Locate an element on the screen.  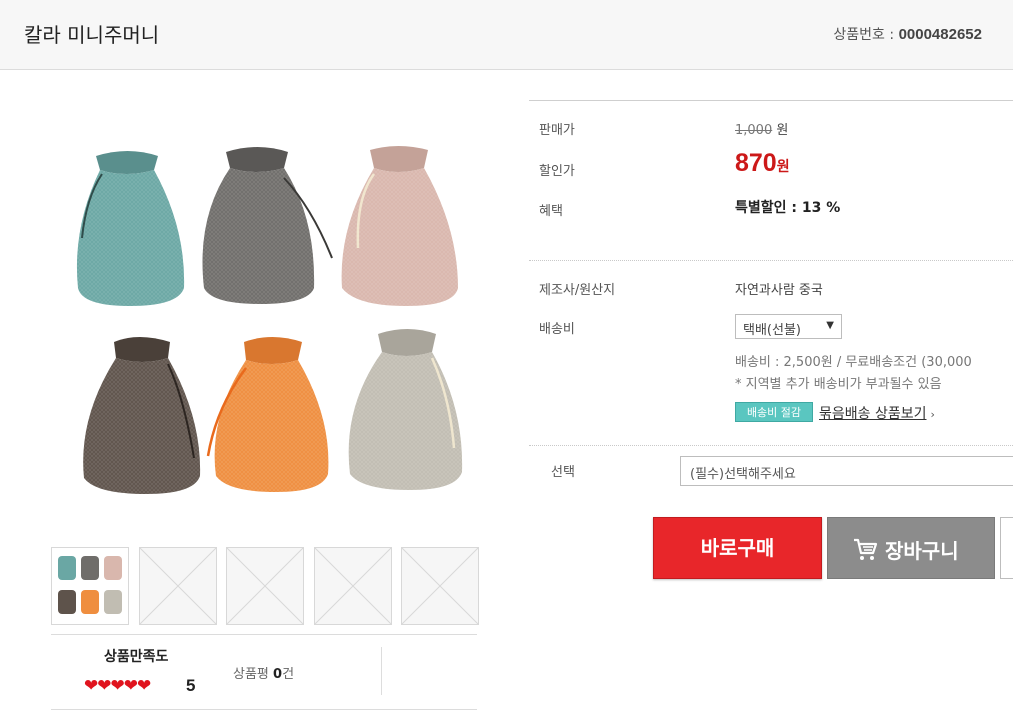
sale-price-label: 판매가 is located at coordinates (557, 130).